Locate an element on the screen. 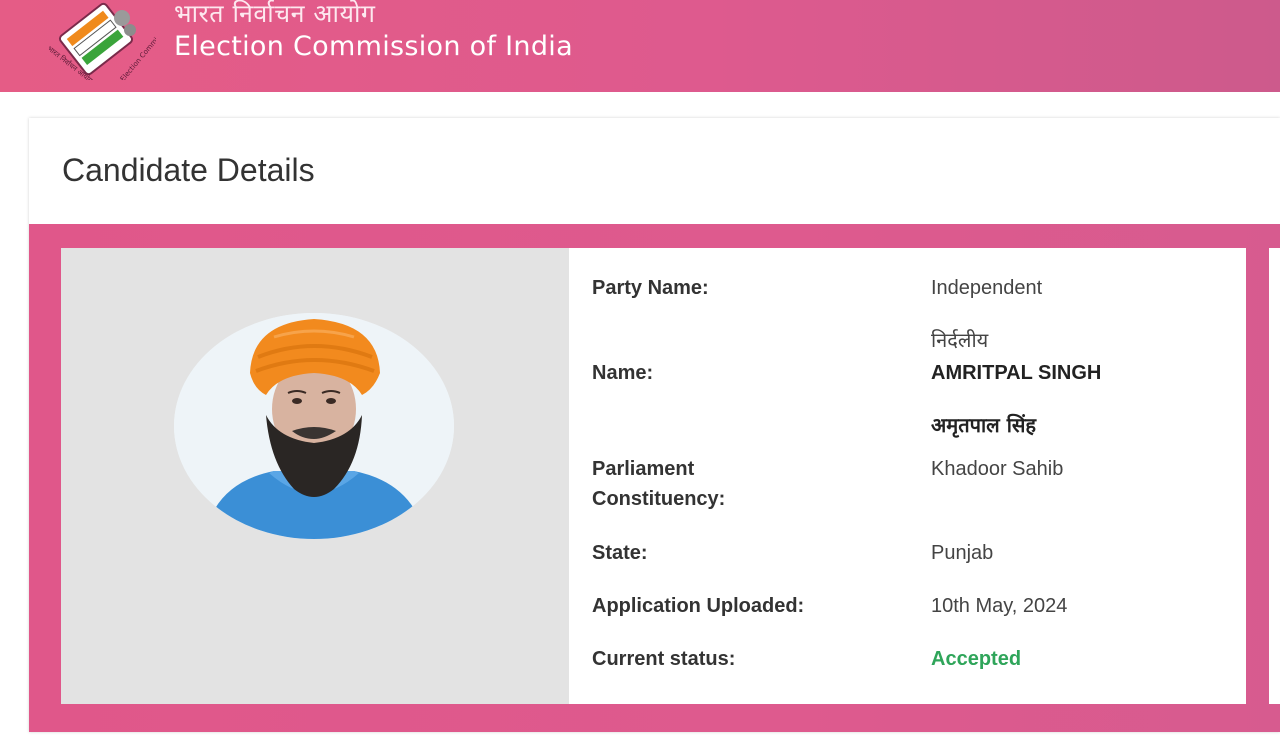 This screenshot has width=1280, height=750. state-value: Punjab is located at coordinates (962, 553).